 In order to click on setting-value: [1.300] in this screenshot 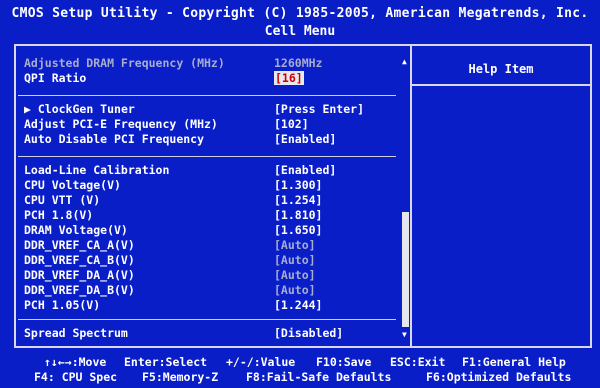, I will do `click(298, 185)`.